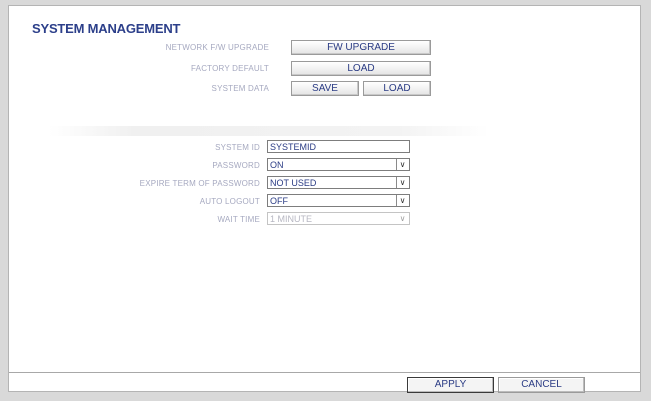 This screenshot has width=651, height=401. I want to click on password-select: ON ∨, so click(338, 164).